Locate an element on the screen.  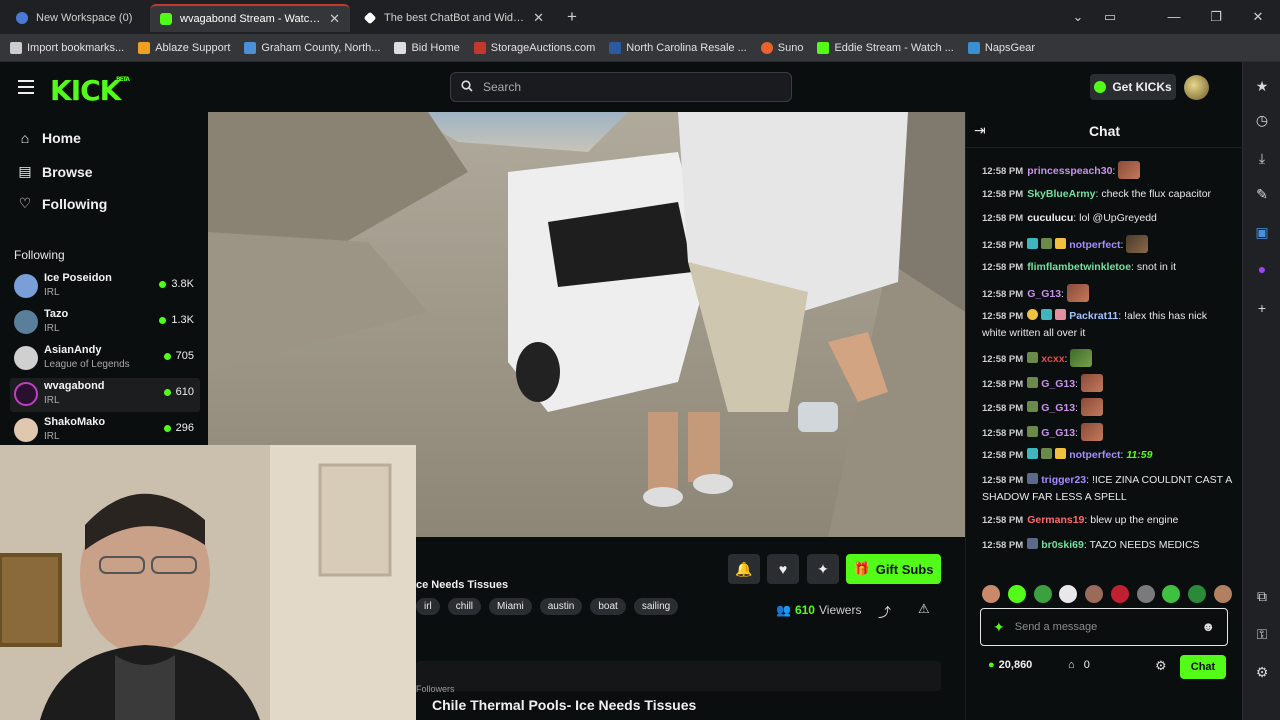
tag: Miami is located at coordinates (510, 606).